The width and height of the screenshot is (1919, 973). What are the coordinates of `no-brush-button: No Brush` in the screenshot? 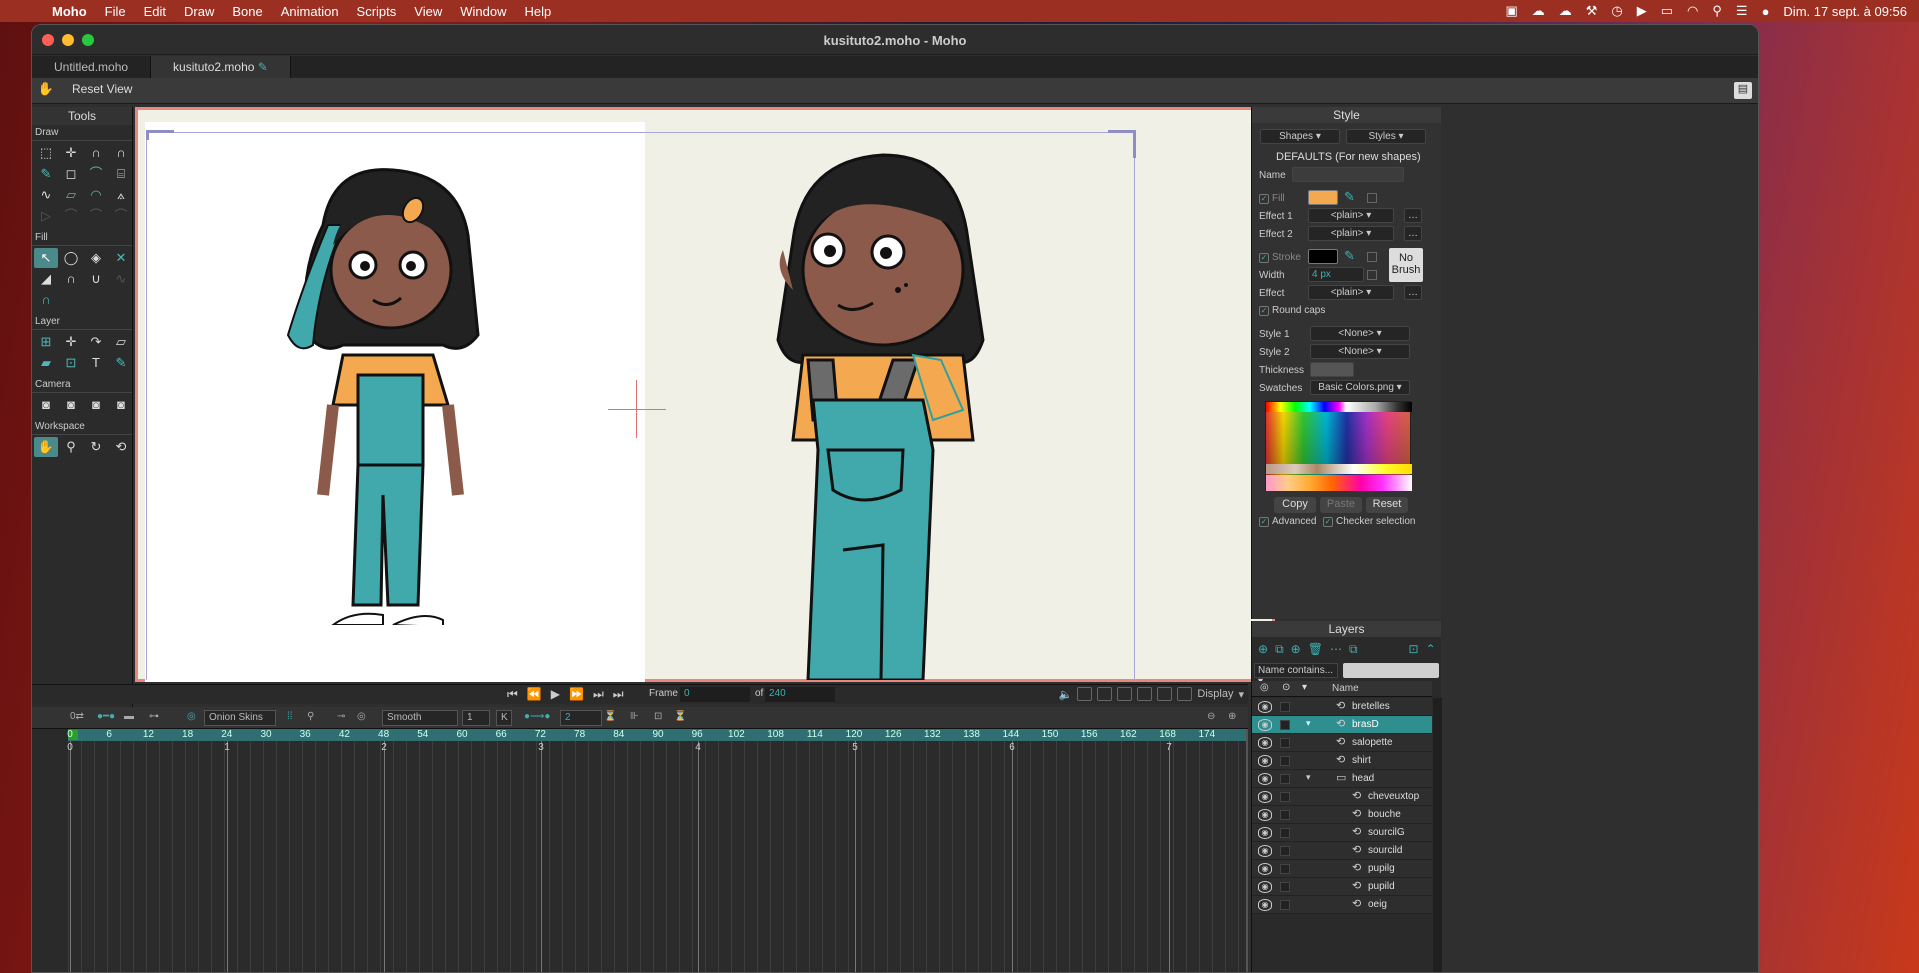 It's located at (1406, 265).